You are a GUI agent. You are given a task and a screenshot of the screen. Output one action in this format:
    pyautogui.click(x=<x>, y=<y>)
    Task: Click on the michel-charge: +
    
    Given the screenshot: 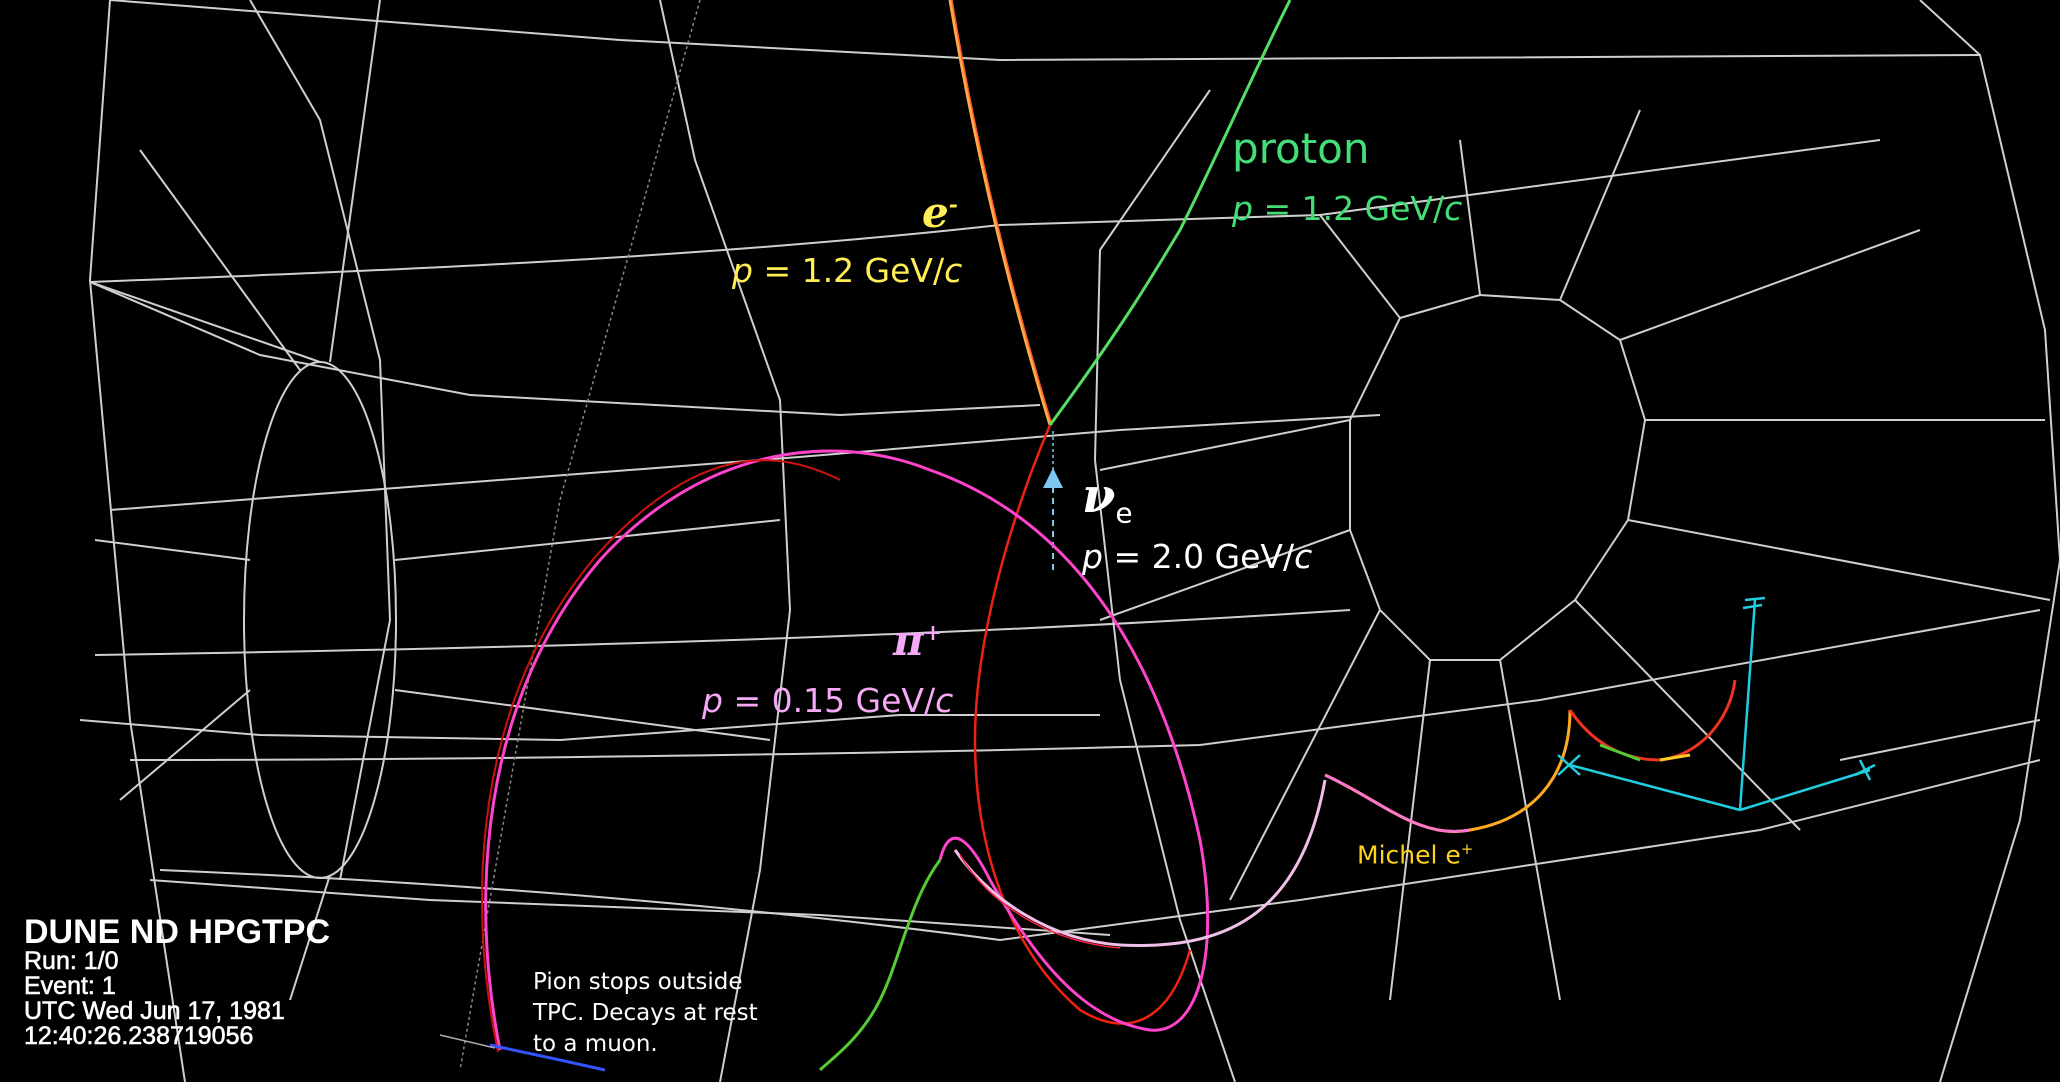 What is the action you would take?
    pyautogui.click(x=1467, y=849)
    